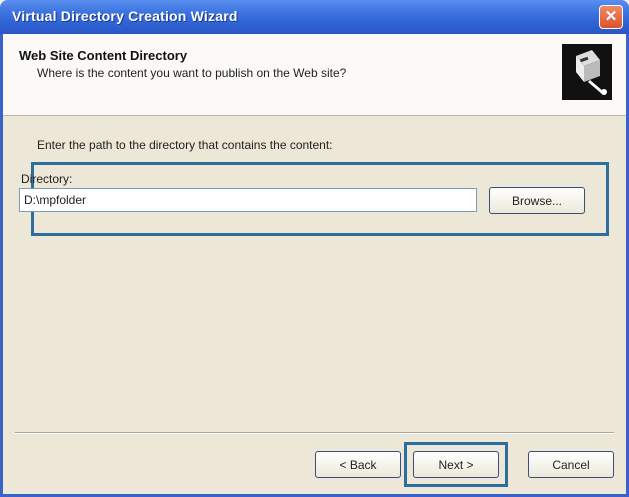 This screenshot has width=629, height=497. I want to click on next-button: Next >, so click(456, 464).